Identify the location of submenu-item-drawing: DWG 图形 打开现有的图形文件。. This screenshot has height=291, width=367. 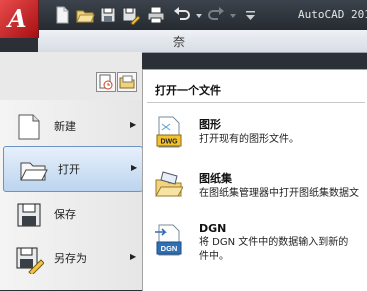
(255, 136).